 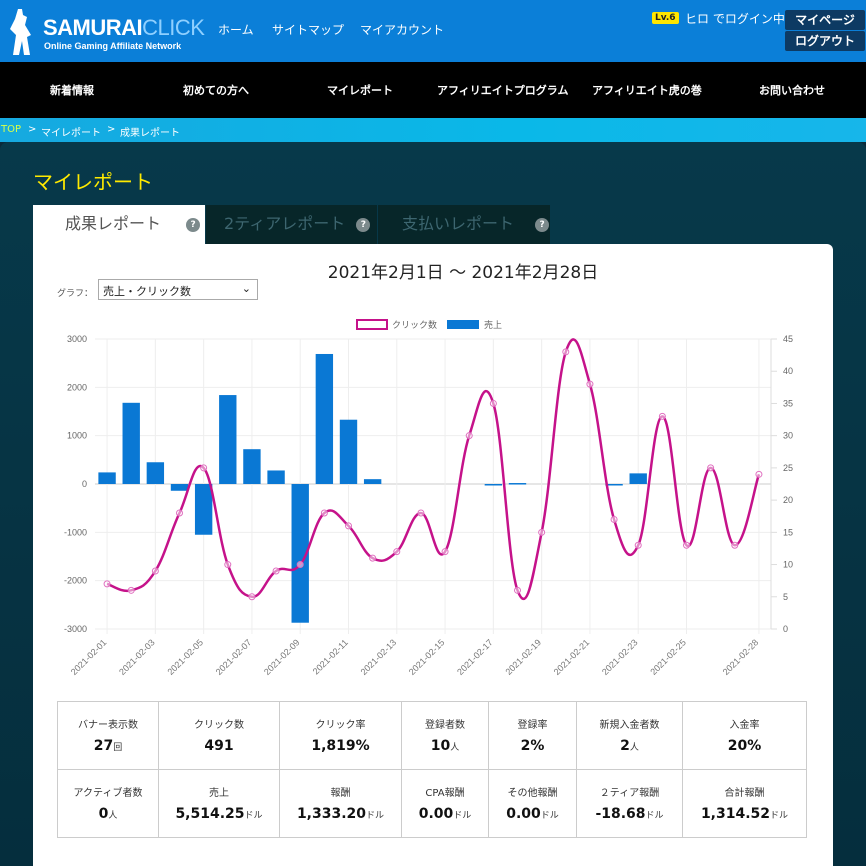 I want to click on x-tick-label: 2021-02-07, so click(x=234, y=657).